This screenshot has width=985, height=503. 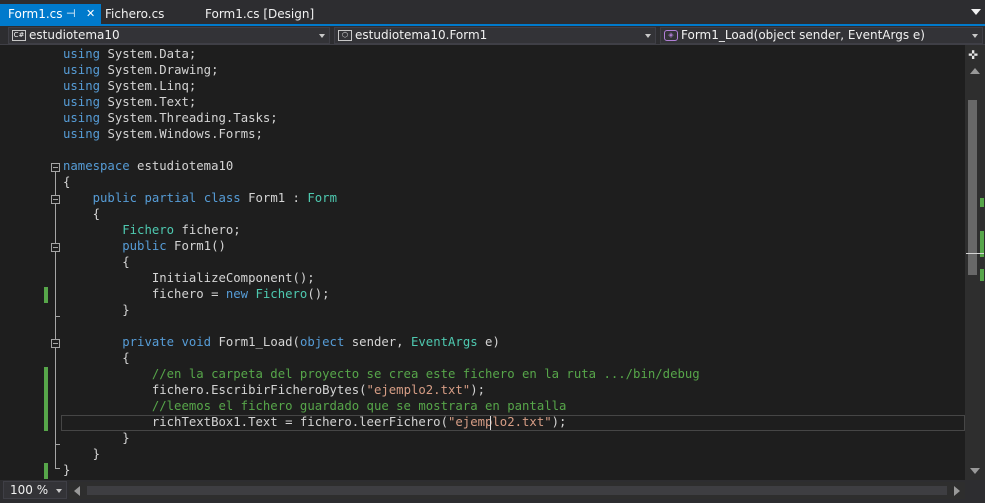 What do you see at coordinates (163, 134) in the screenshot?
I see `code-line: using System.Windows.Forms;` at bounding box center [163, 134].